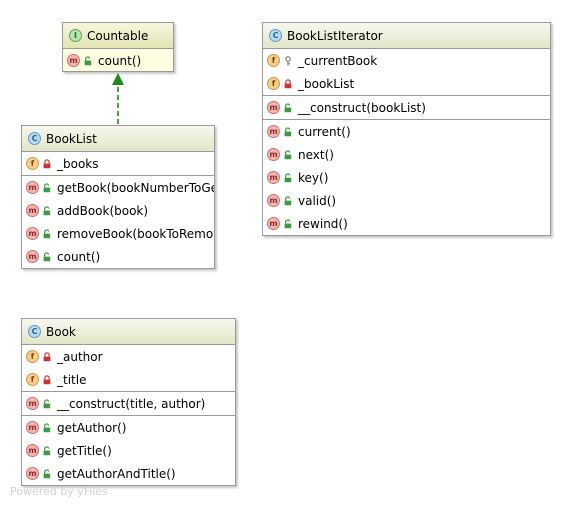 Image resolution: width=572 pixels, height=507 pixels. I want to click on watermark: Powered by yFiles, so click(59, 491).